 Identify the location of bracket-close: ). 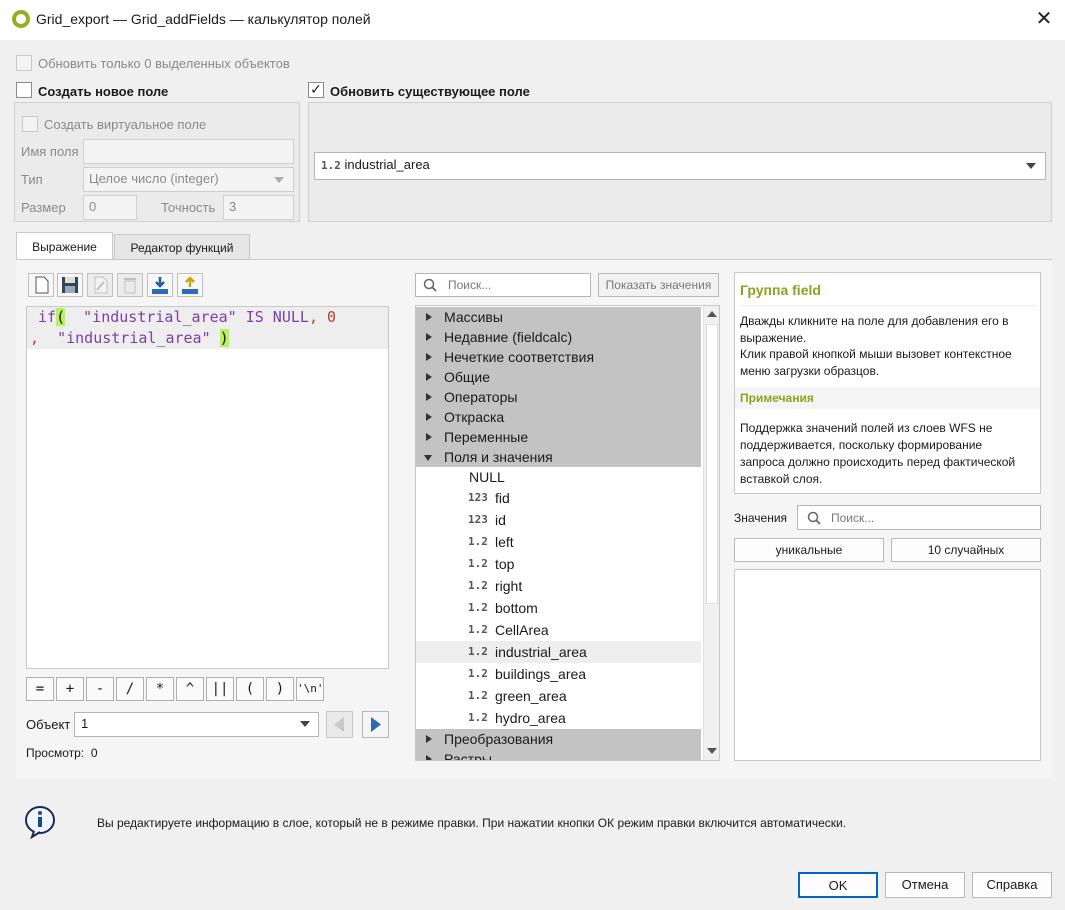
(224, 338).